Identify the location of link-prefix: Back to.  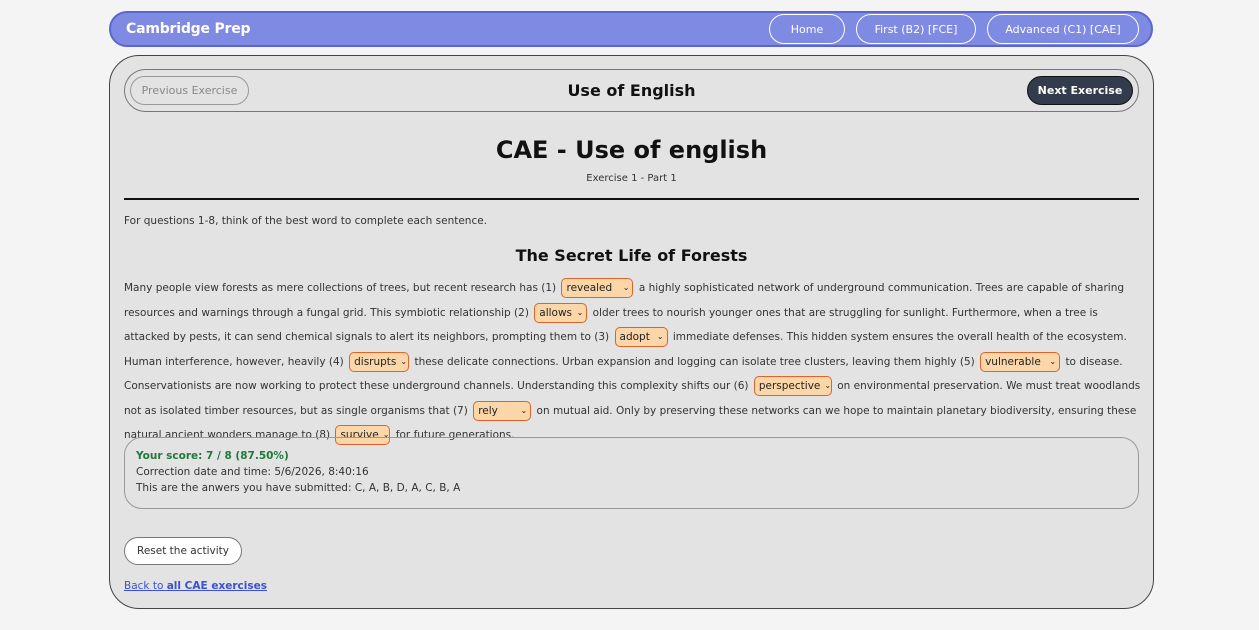
(145, 586).